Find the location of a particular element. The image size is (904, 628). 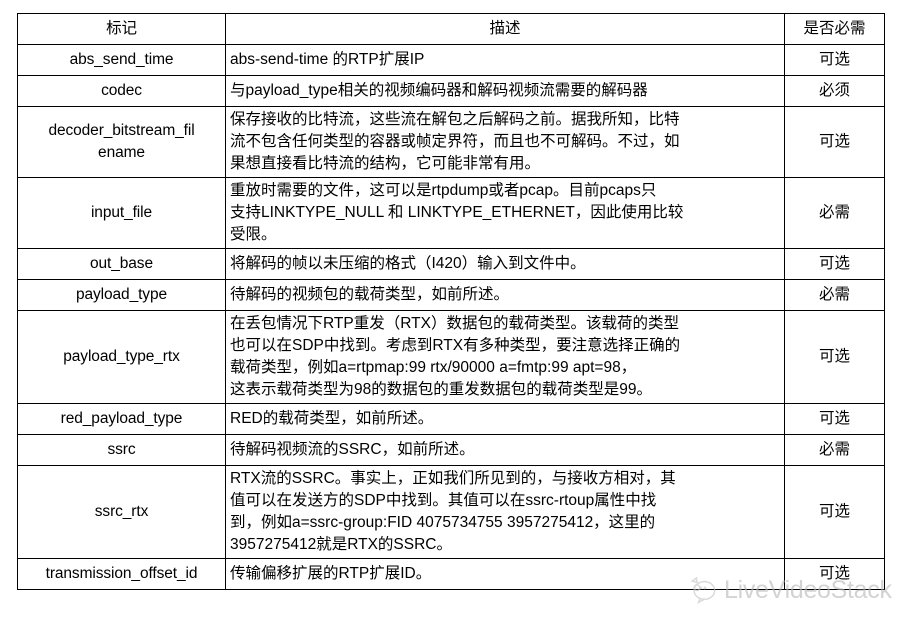

table-row: abs_send_time abs-send-time 的RTP扩展IP 可选 is located at coordinates (451, 60).